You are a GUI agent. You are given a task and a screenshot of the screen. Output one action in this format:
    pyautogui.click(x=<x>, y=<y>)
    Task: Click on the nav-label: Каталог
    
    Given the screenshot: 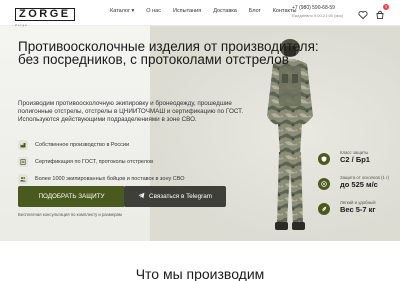 What is the action you would take?
    pyautogui.click(x=120, y=11)
    